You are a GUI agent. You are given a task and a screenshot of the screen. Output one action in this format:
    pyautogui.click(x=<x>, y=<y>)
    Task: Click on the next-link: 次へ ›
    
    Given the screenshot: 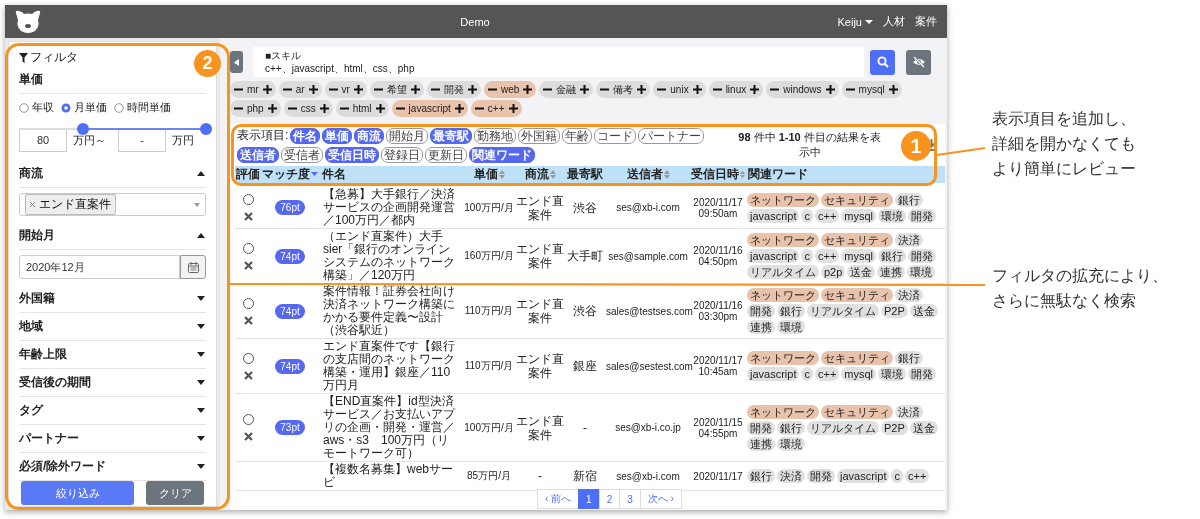 What is the action you would take?
    pyautogui.click(x=660, y=499)
    